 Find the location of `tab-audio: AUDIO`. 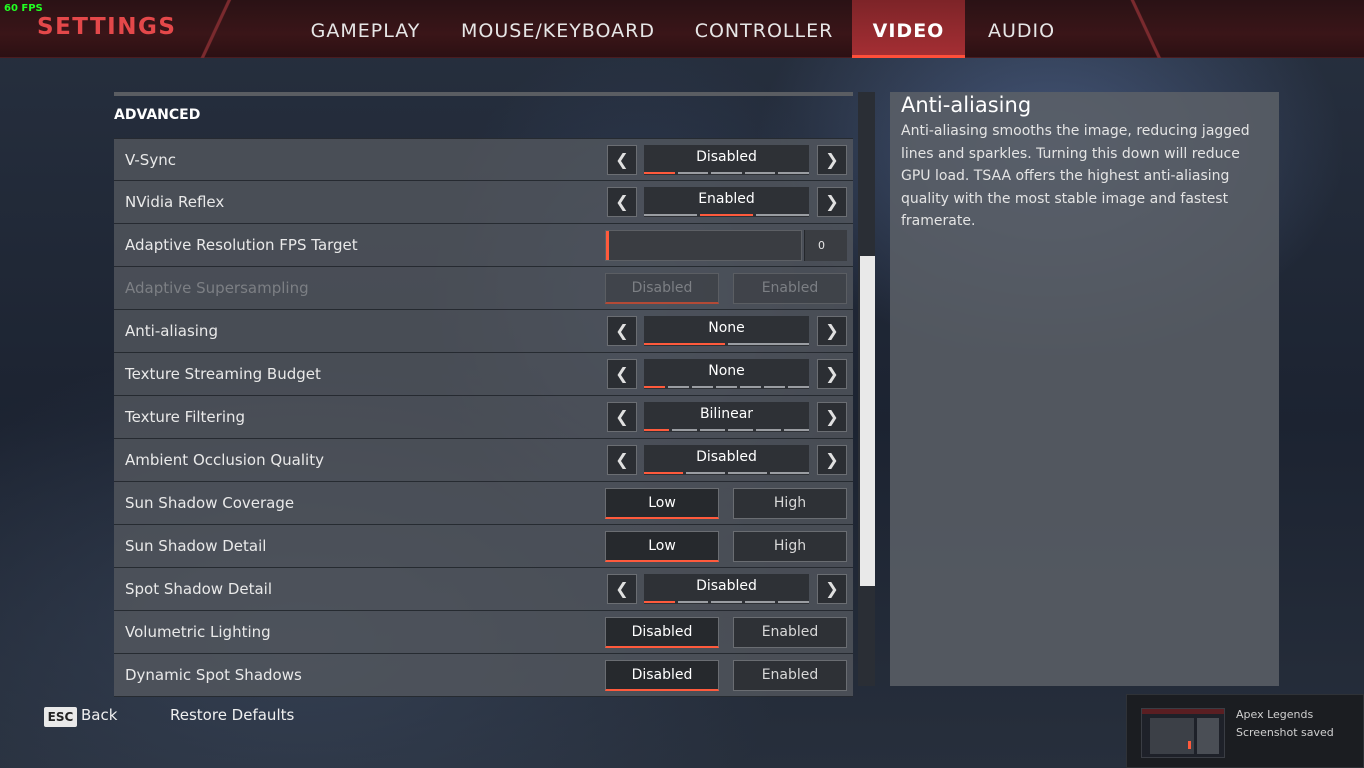

tab-audio: AUDIO is located at coordinates (1021, 29).